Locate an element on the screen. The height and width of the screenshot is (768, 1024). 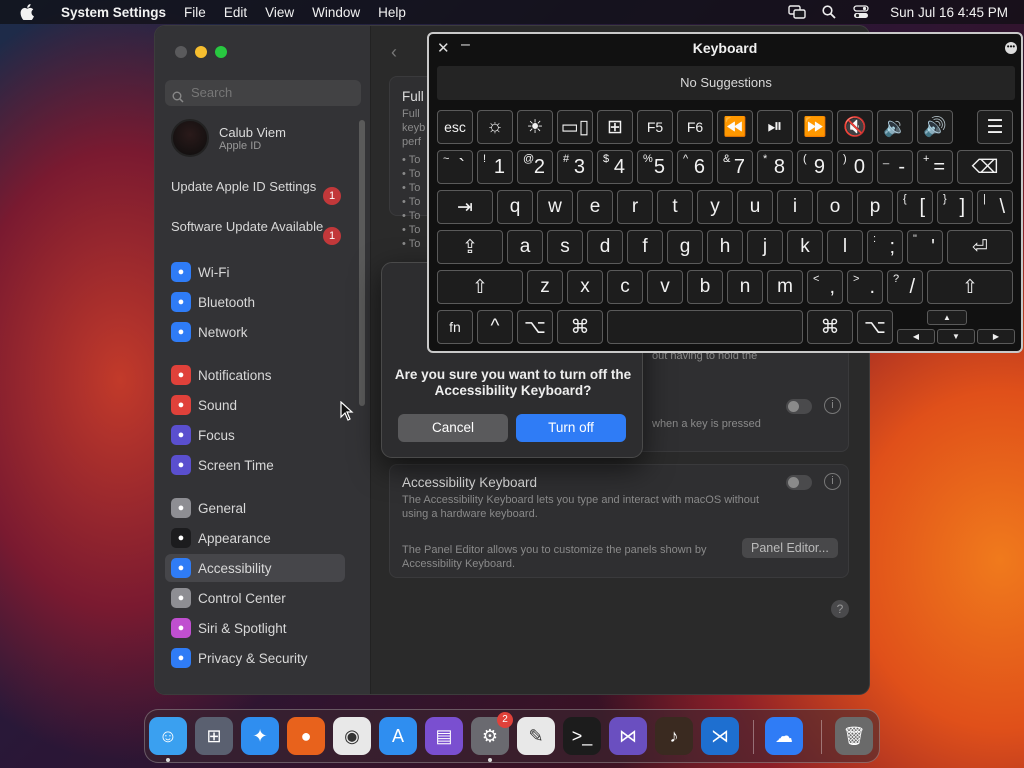
arrow-up-key: ▲ is located at coordinates (947, 317).